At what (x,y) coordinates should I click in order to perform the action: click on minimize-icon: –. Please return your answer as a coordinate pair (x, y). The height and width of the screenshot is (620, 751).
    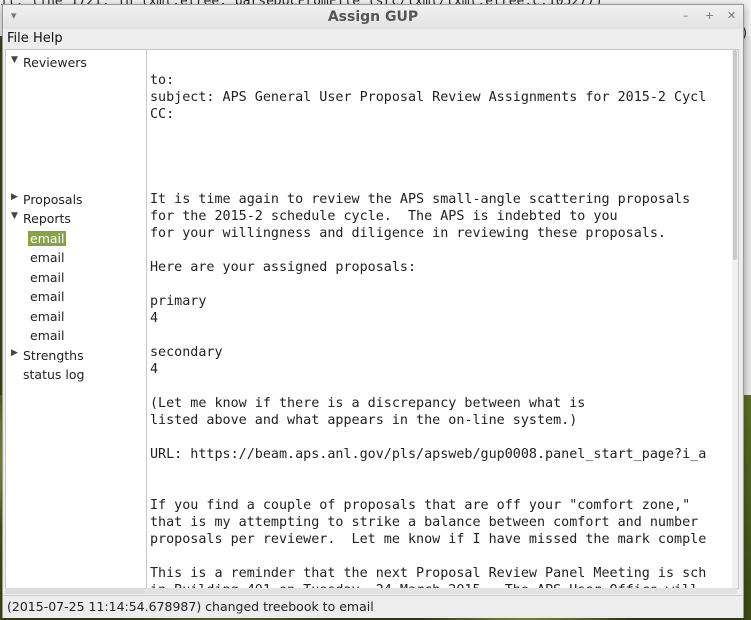
    Looking at the image, I should click on (686, 15).